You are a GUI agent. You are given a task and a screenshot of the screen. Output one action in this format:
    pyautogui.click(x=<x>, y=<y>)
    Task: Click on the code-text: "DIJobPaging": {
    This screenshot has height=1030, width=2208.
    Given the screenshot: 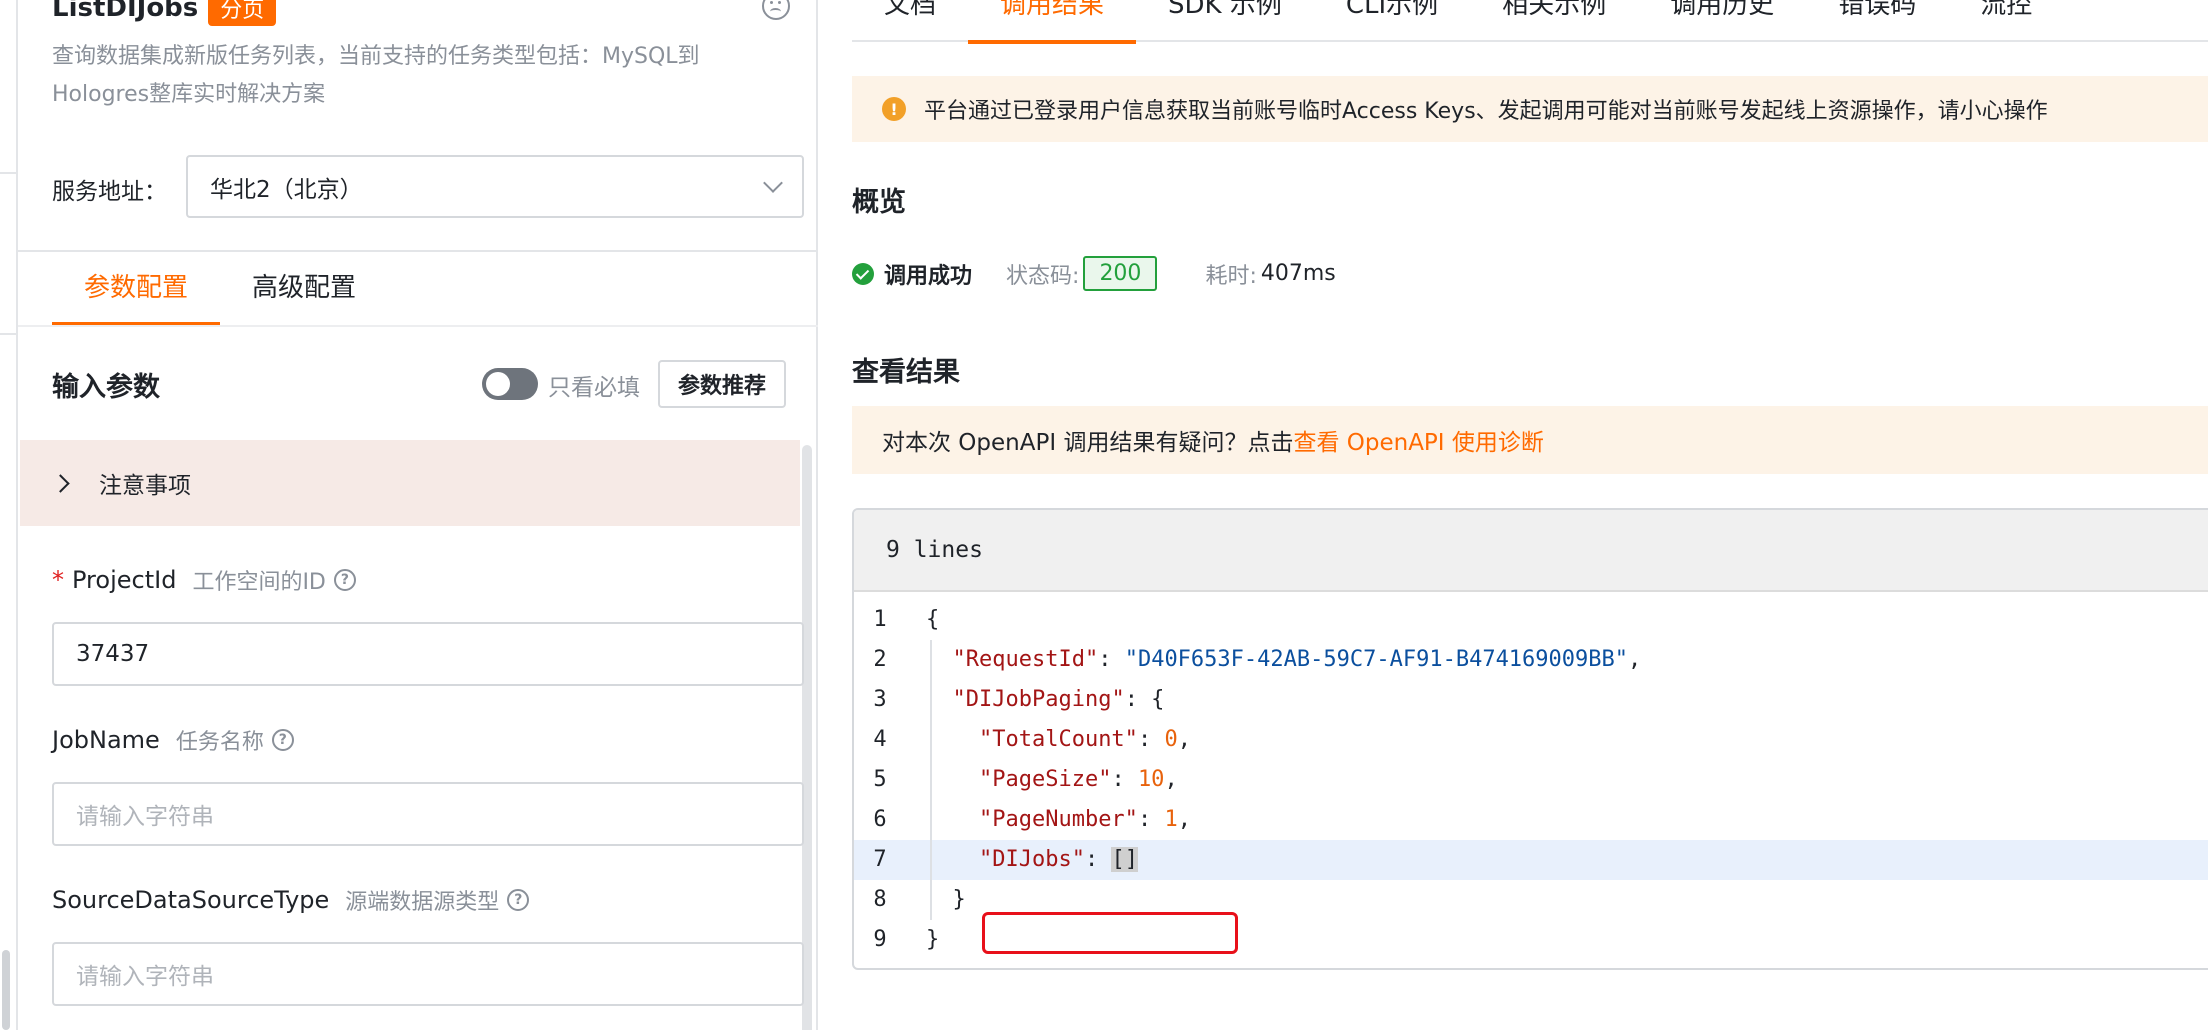 What is the action you would take?
    pyautogui.click(x=1058, y=699)
    